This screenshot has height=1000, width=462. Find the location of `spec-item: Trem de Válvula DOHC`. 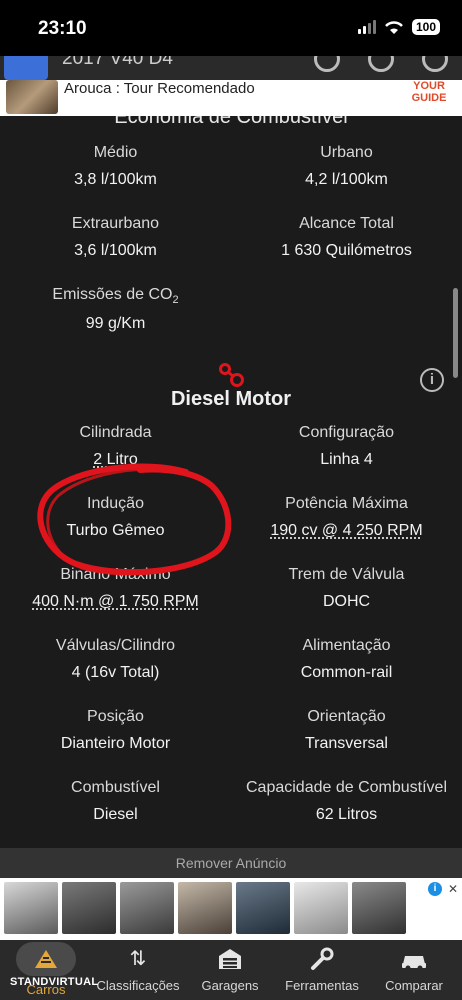

spec-item: Trem de Válvula DOHC is located at coordinates (346, 588).